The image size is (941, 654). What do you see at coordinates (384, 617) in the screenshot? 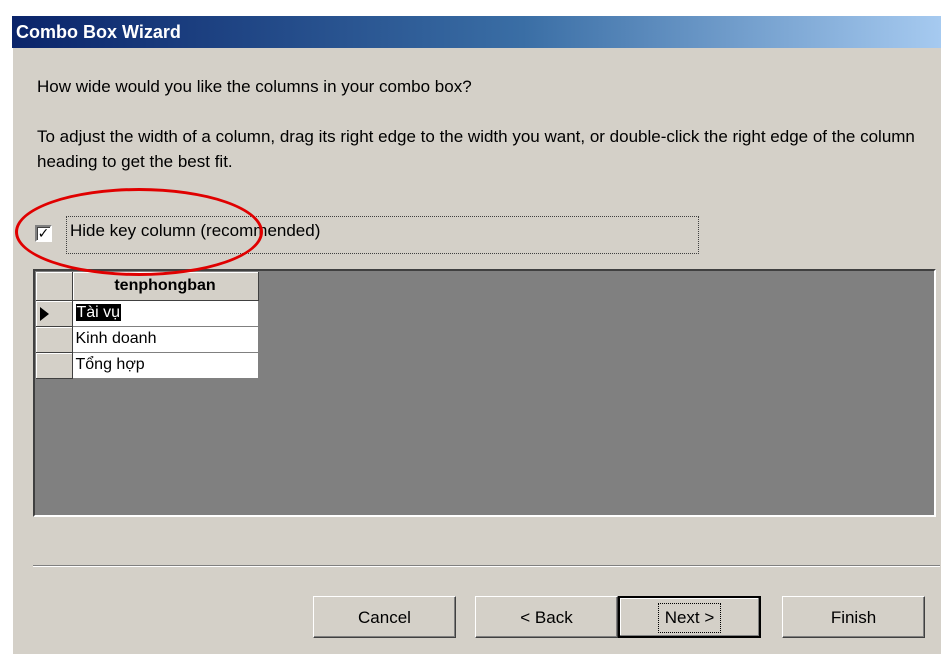
I see `cancel-button: Cancel` at bounding box center [384, 617].